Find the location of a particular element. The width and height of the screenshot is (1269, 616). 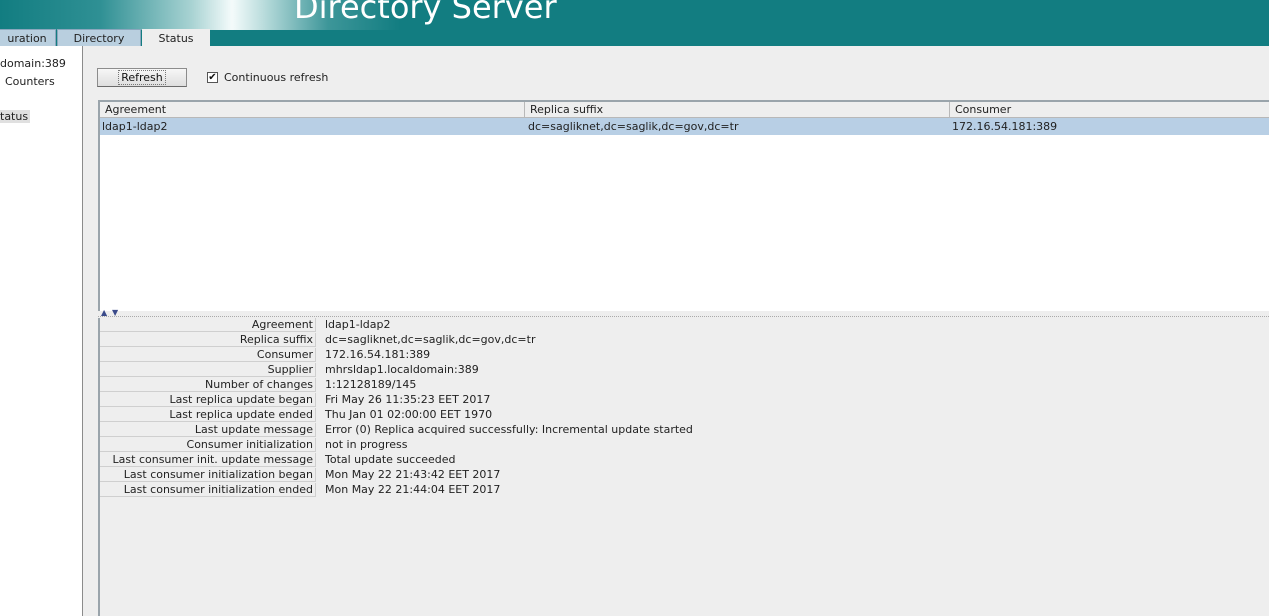

tab-configuration: uration is located at coordinates (28, 37).